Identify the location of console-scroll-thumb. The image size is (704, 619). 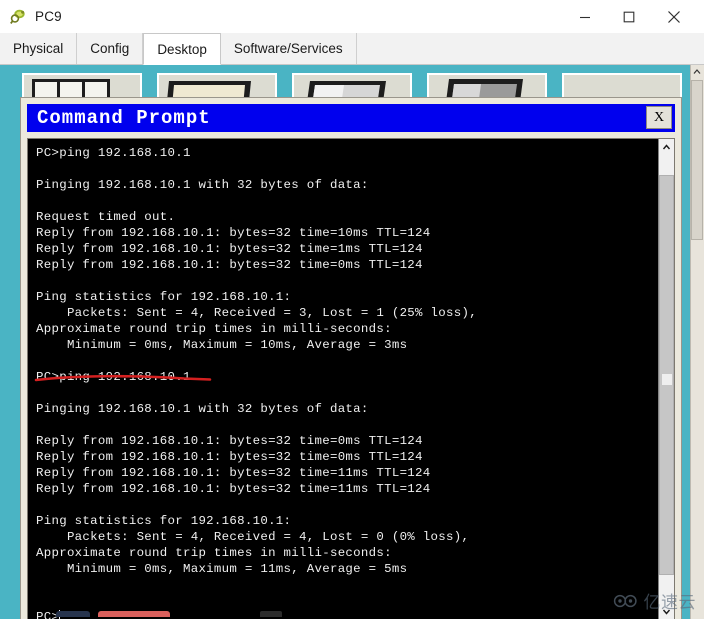
(666, 375).